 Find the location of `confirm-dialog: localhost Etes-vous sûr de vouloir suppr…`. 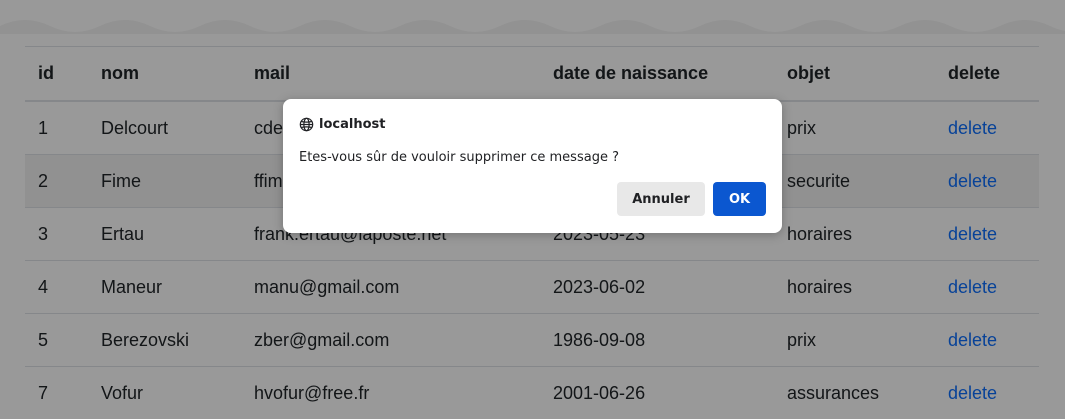

confirm-dialog: localhost Etes-vous sûr de vouloir suppr… is located at coordinates (532, 166).